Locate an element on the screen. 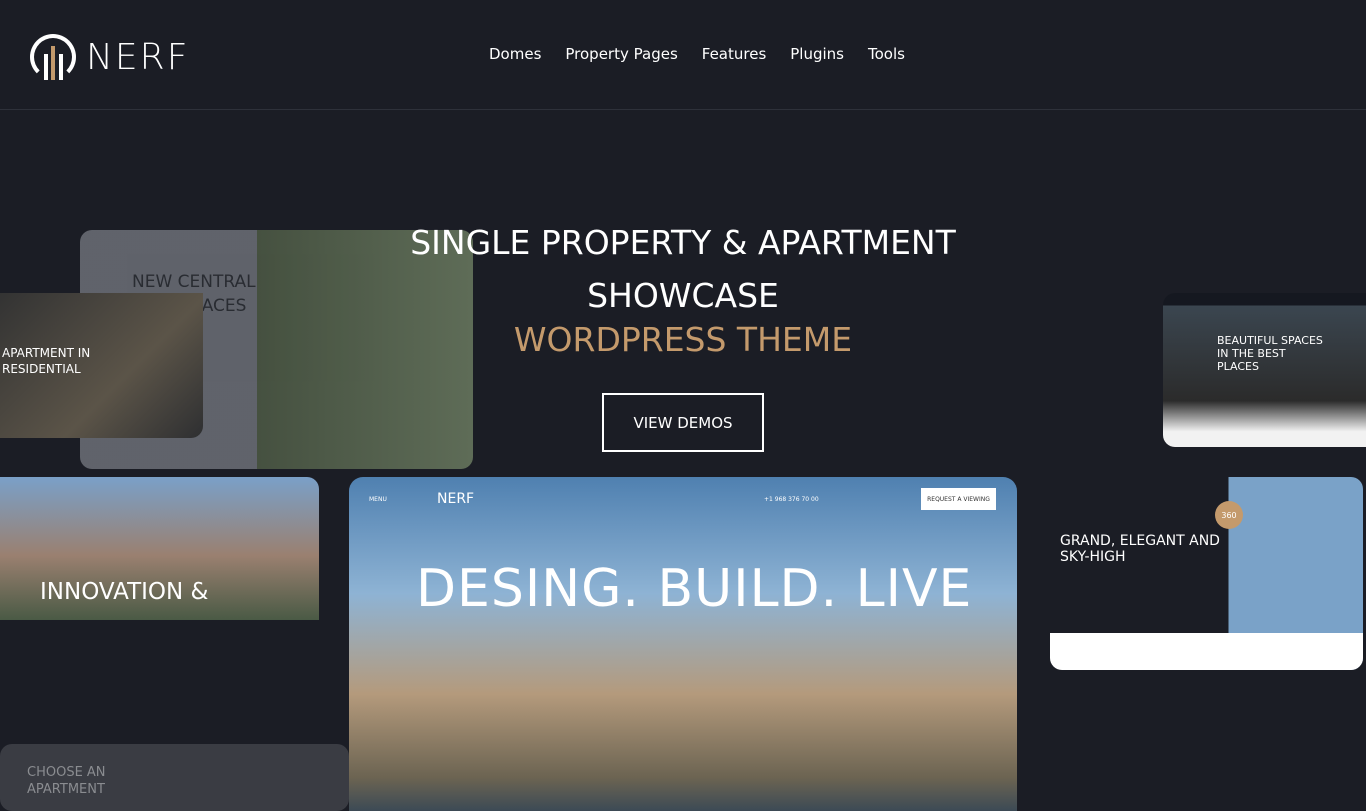 This screenshot has height=811, width=1366. view-demos-button: VIEW DEMOS is located at coordinates (683, 422).